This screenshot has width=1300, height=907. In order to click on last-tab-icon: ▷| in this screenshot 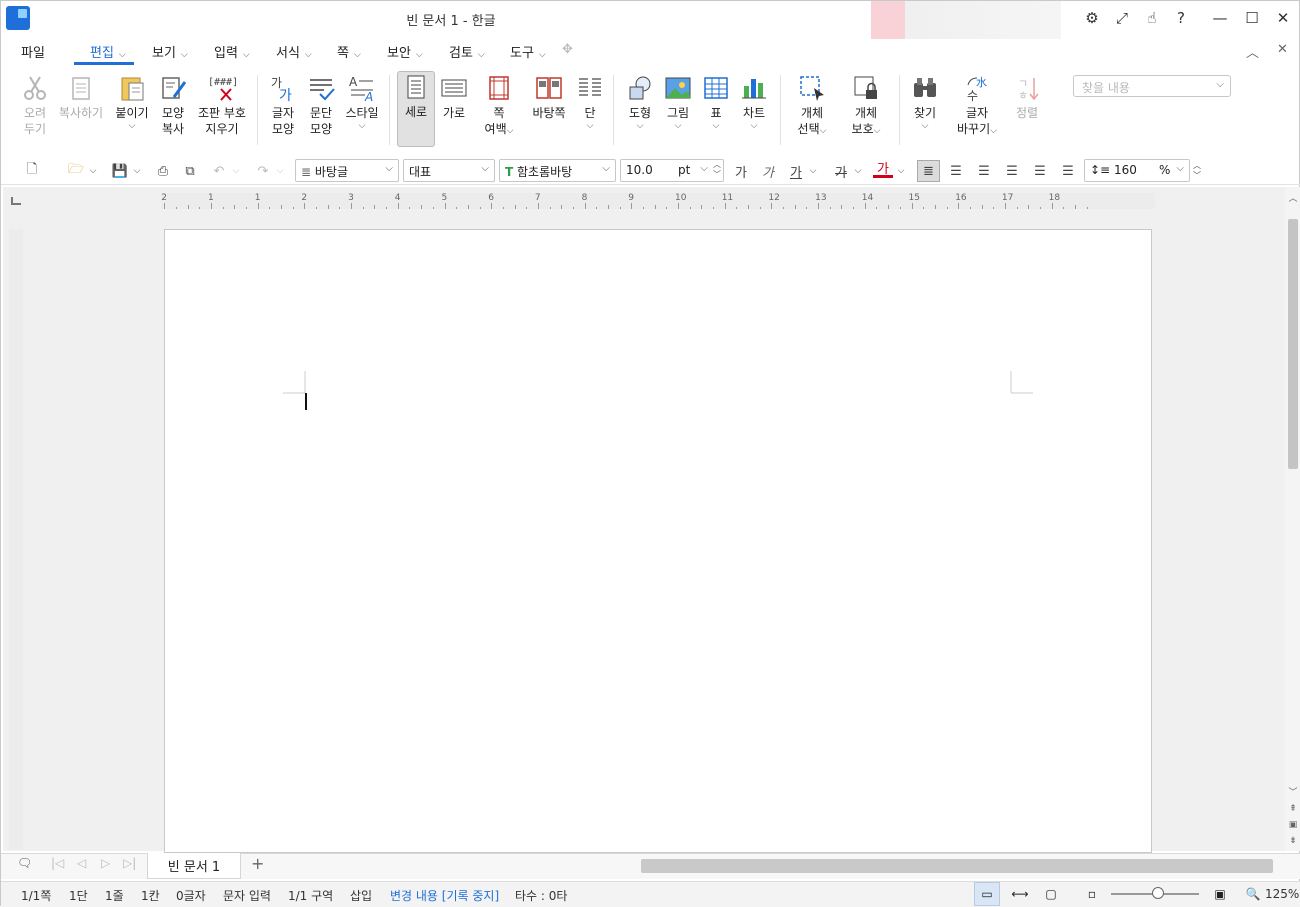, I will do `click(129, 863)`.